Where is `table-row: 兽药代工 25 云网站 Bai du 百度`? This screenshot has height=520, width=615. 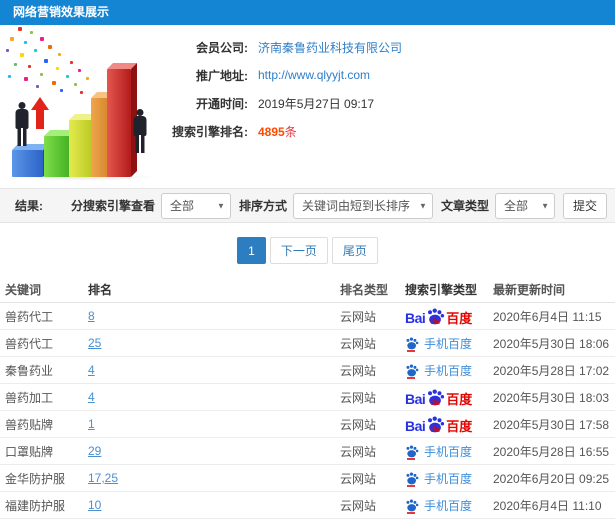 table-row: 兽药代工 25 云网站 Bai du 百度 is located at coordinates (307, 343).